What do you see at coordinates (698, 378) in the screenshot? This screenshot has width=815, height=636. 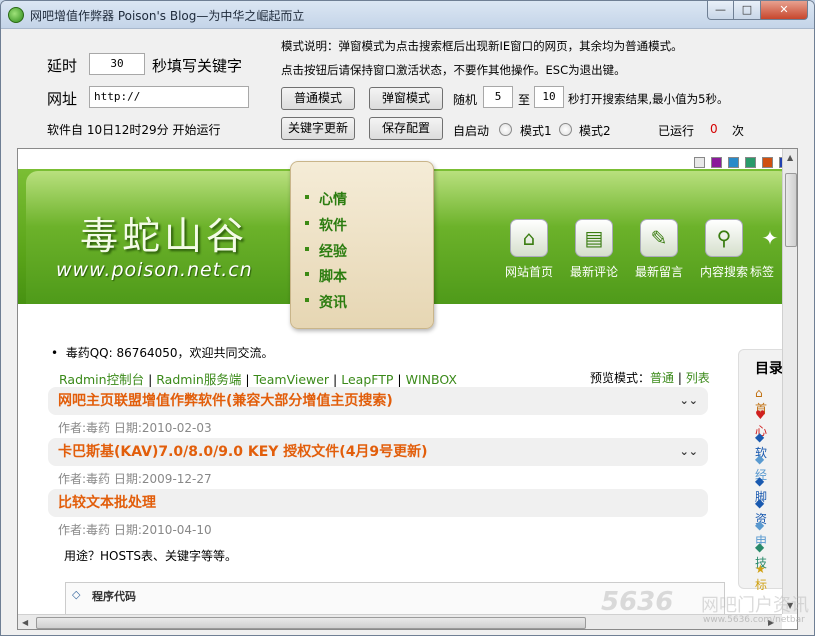 I see `preview-list-link: 列表` at bounding box center [698, 378].